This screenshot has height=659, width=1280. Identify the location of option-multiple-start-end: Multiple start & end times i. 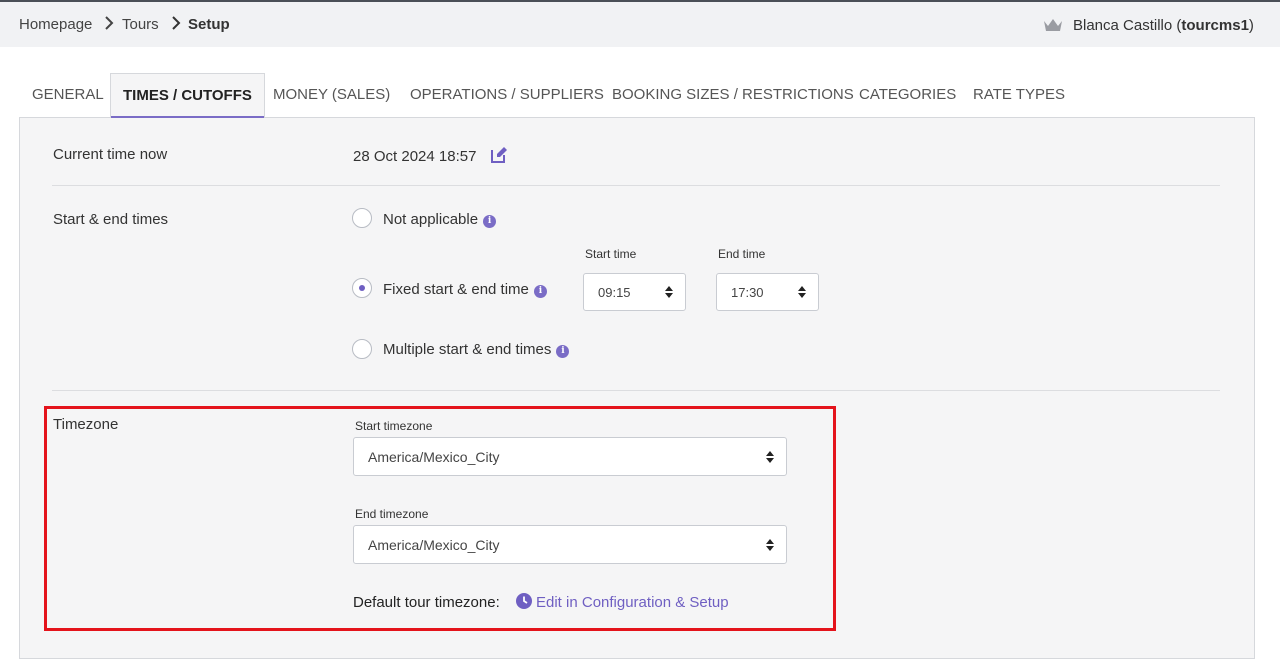
(476, 349).